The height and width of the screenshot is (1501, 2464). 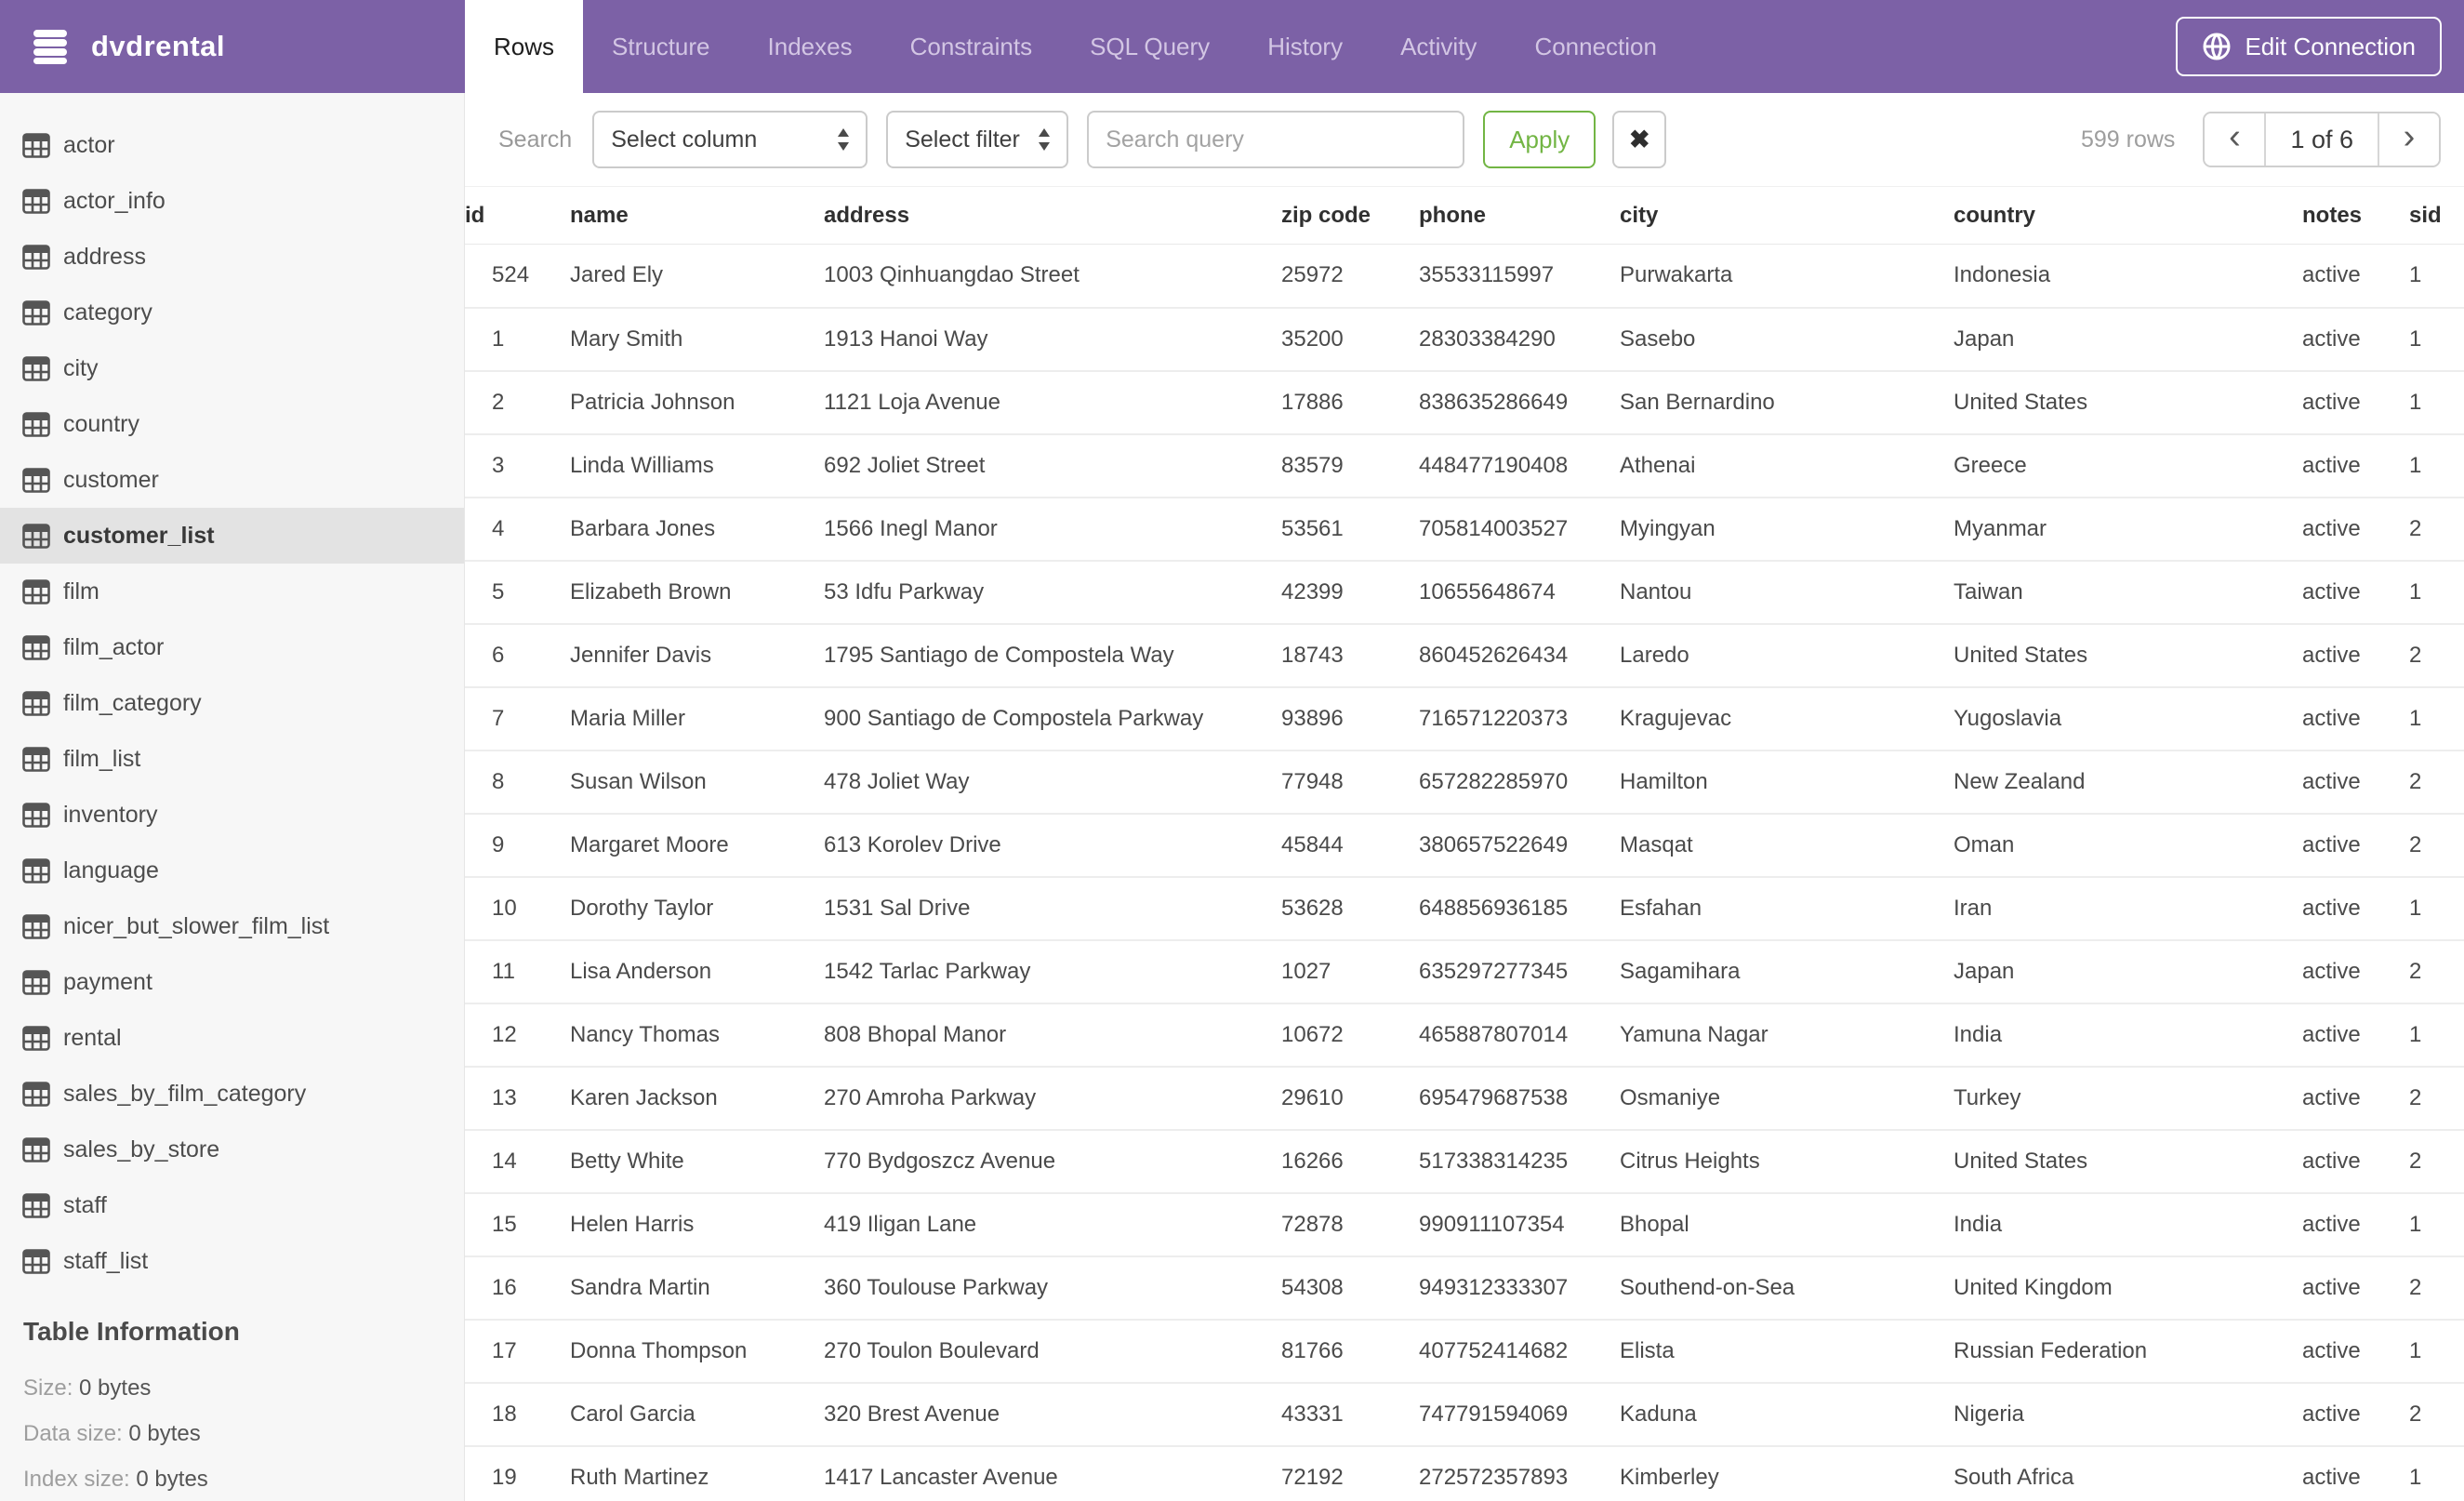 I want to click on info-label: Size:, so click(x=48, y=1388).